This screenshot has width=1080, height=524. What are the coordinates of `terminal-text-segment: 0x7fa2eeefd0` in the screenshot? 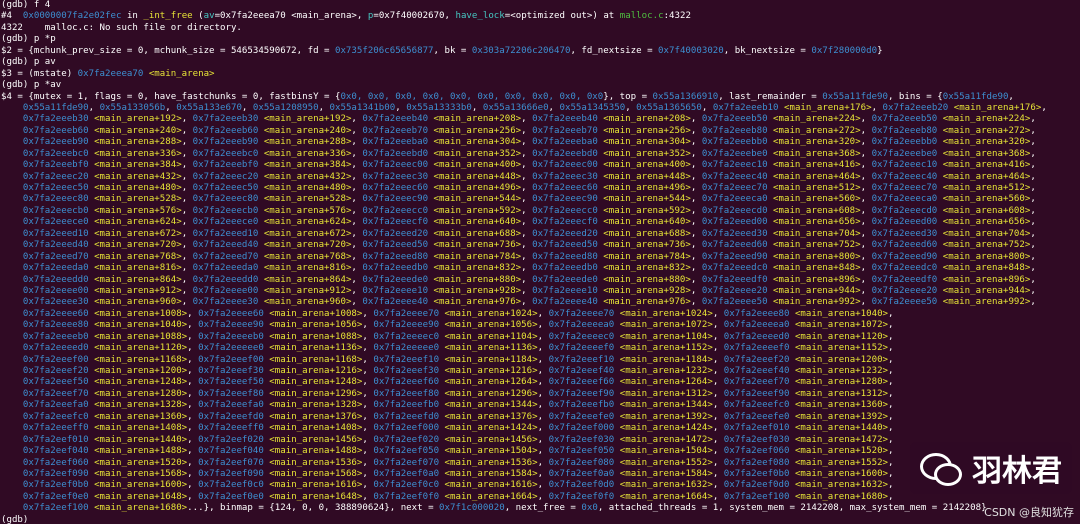 It's located at (231, 416).